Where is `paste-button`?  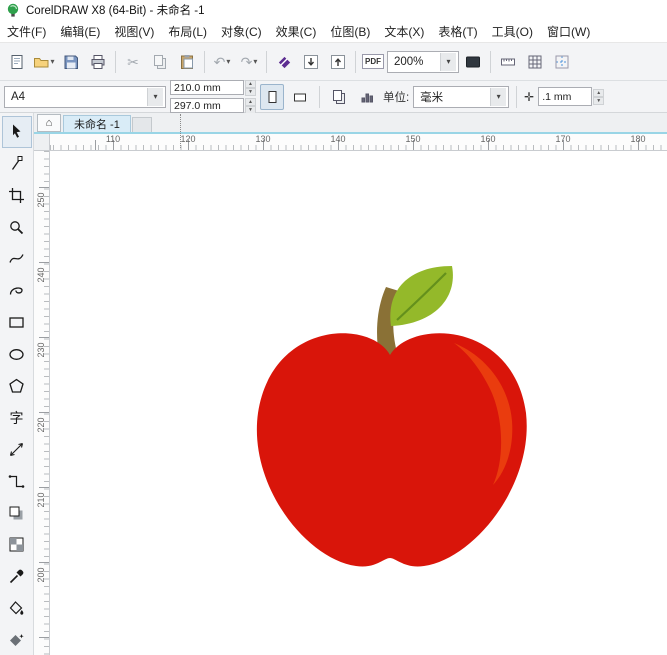 paste-button is located at coordinates (187, 62).